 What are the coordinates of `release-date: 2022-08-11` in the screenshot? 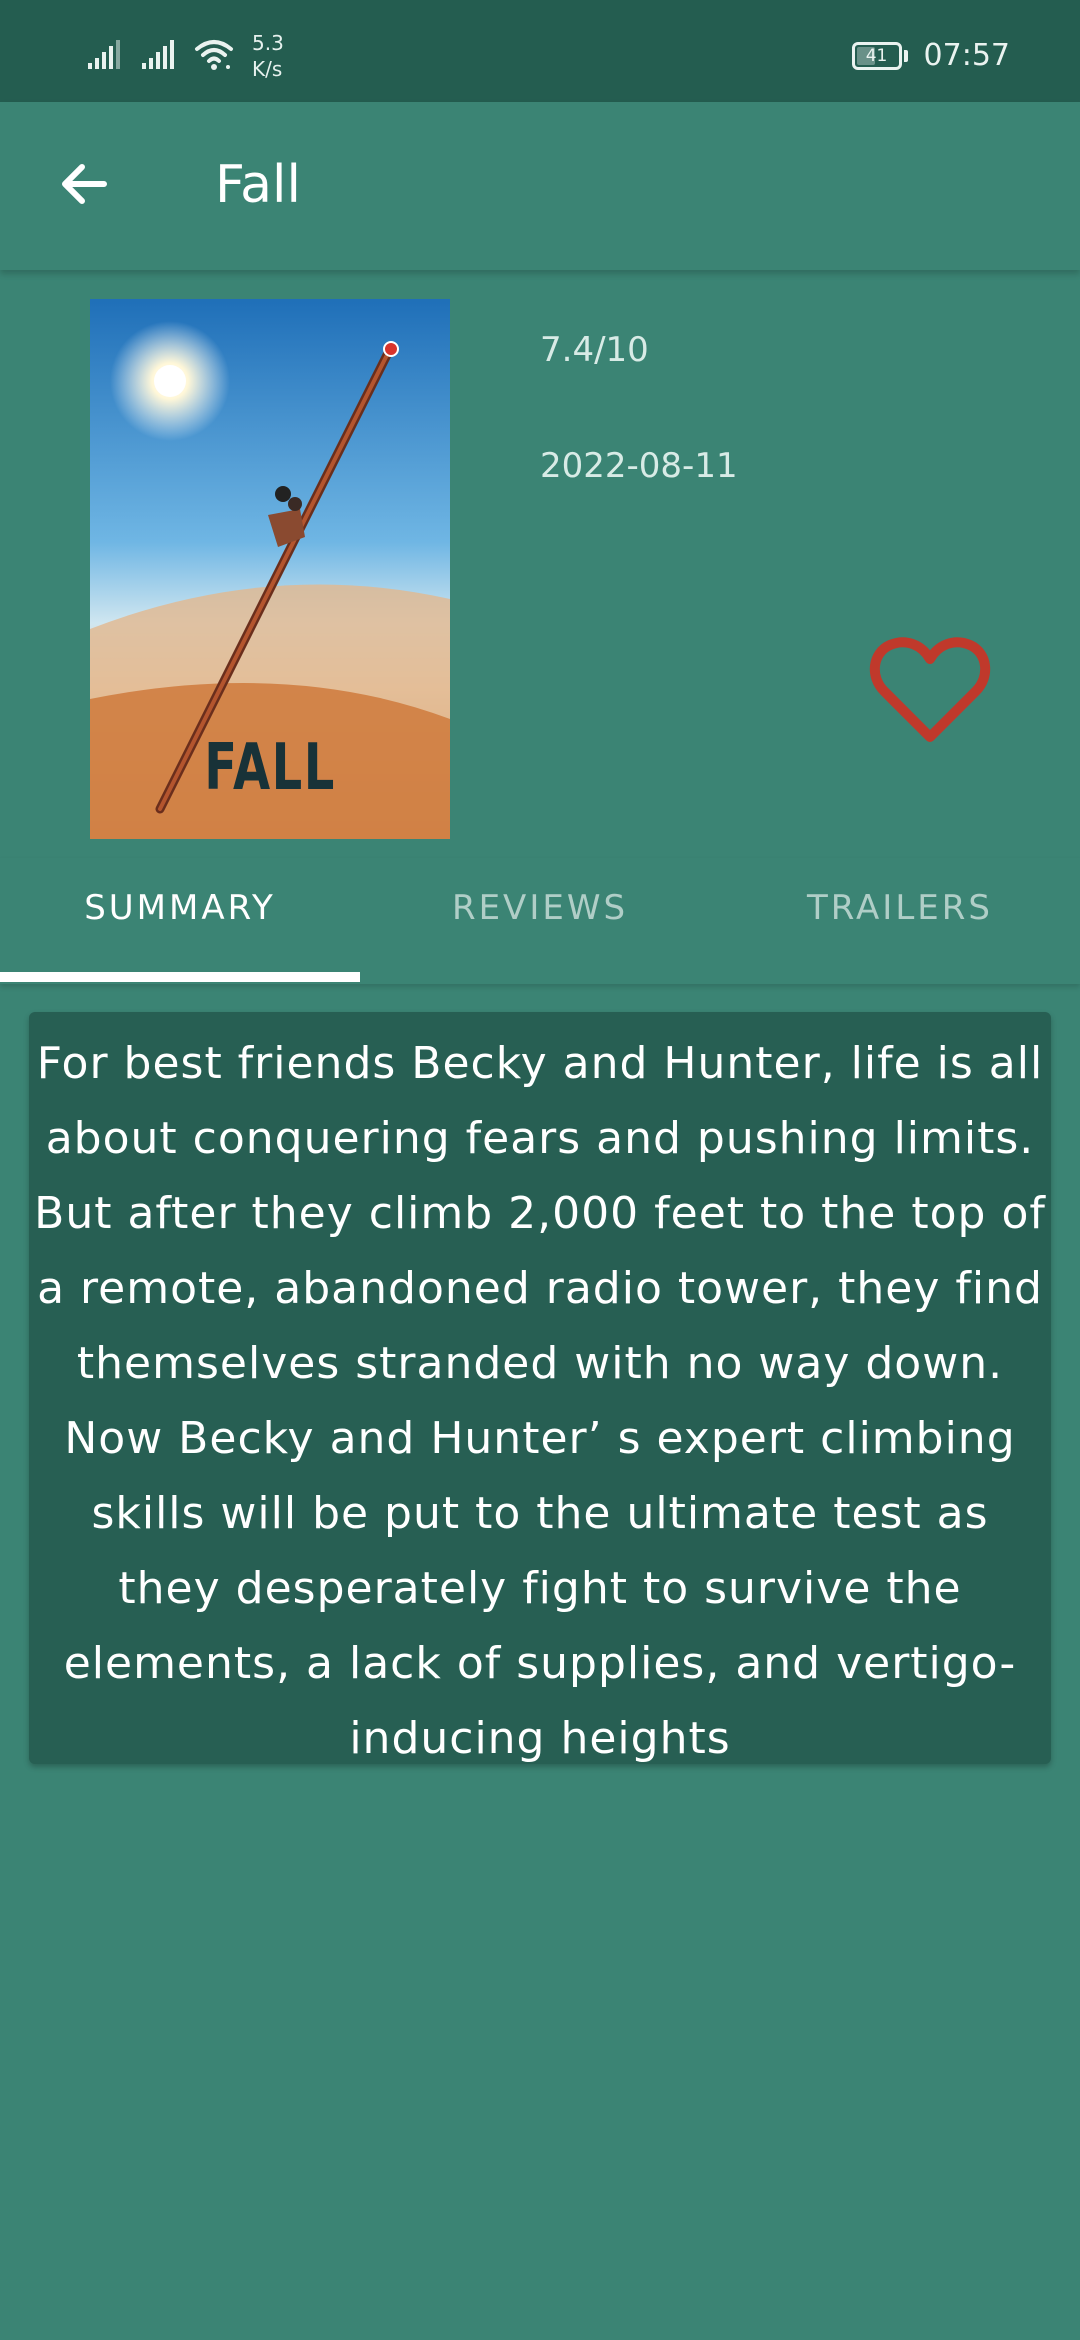 It's located at (639, 466).